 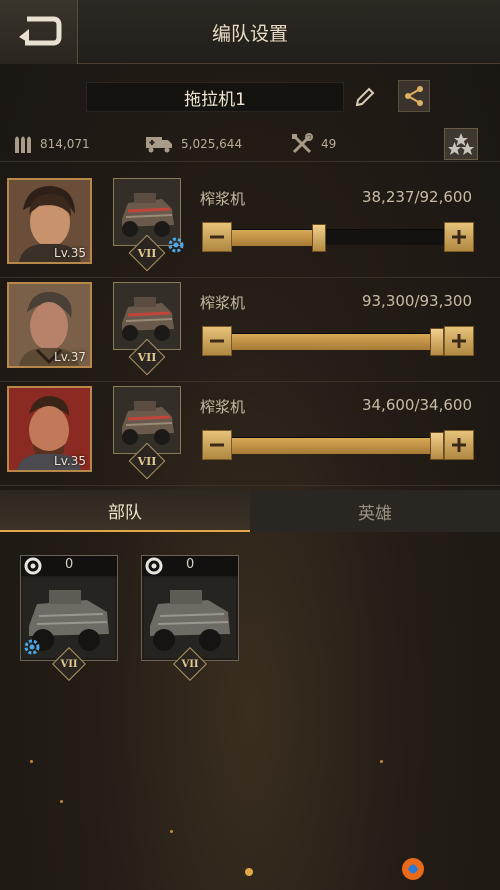 I want to click on page-indicator, so click(x=249, y=872).